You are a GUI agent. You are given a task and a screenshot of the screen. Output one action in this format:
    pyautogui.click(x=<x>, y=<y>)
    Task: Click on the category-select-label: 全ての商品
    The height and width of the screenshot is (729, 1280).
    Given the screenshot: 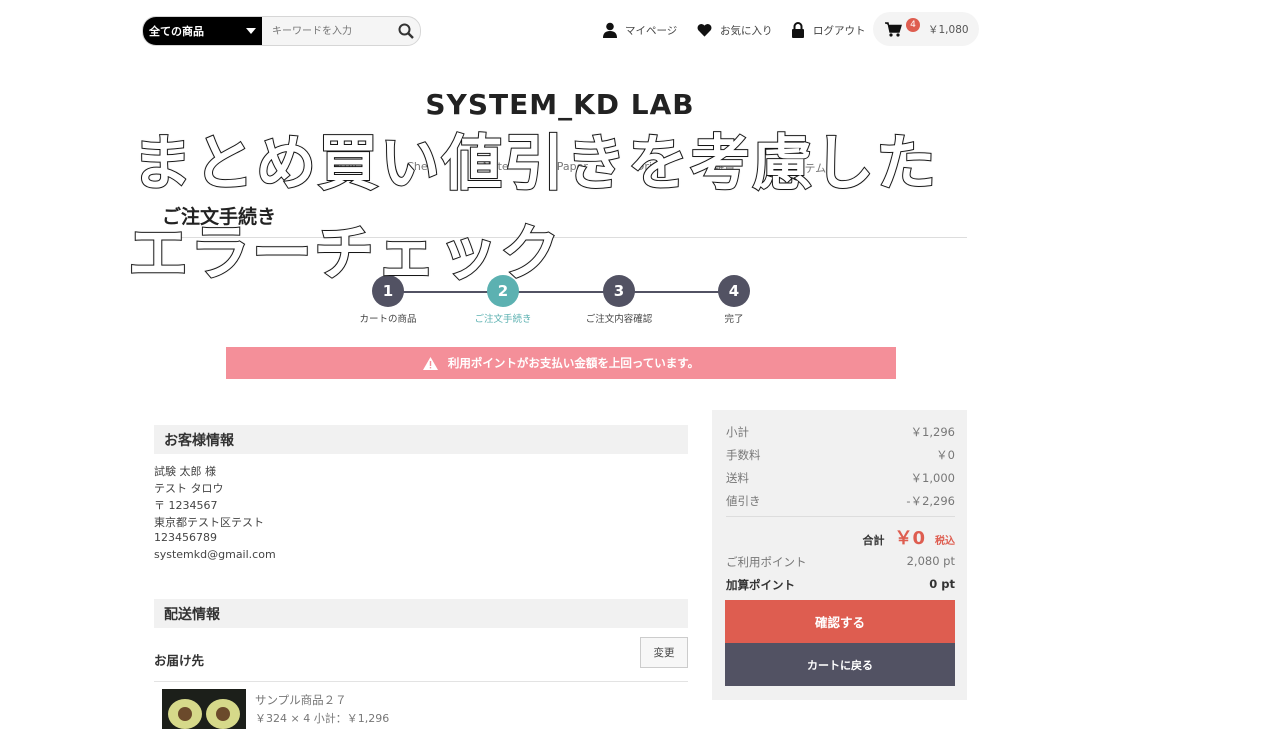 What is the action you would take?
    pyautogui.click(x=176, y=31)
    